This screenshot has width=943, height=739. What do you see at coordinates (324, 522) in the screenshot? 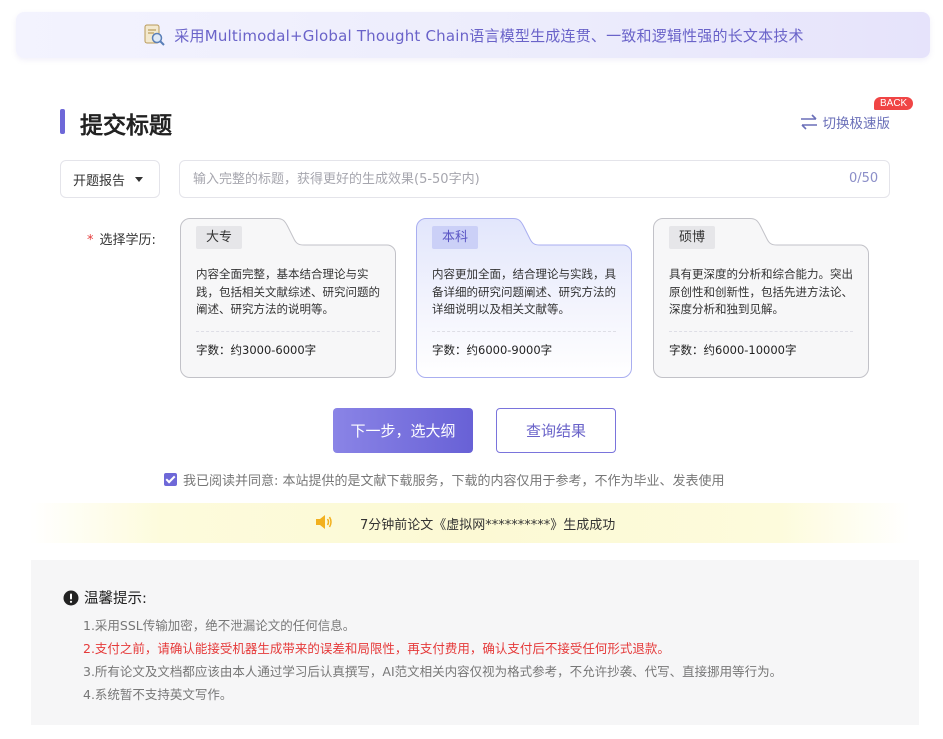
I see `speaker-icon` at bounding box center [324, 522].